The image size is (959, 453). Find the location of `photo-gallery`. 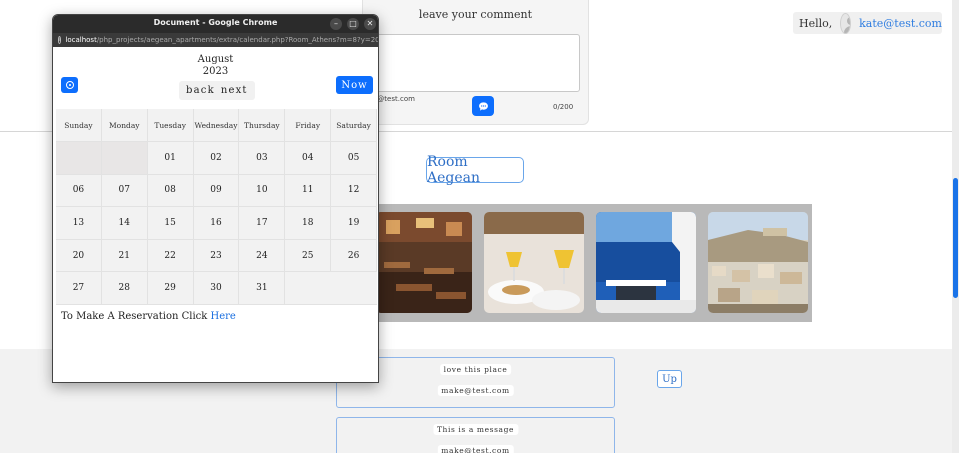

photo-gallery is located at coordinates (588, 263).